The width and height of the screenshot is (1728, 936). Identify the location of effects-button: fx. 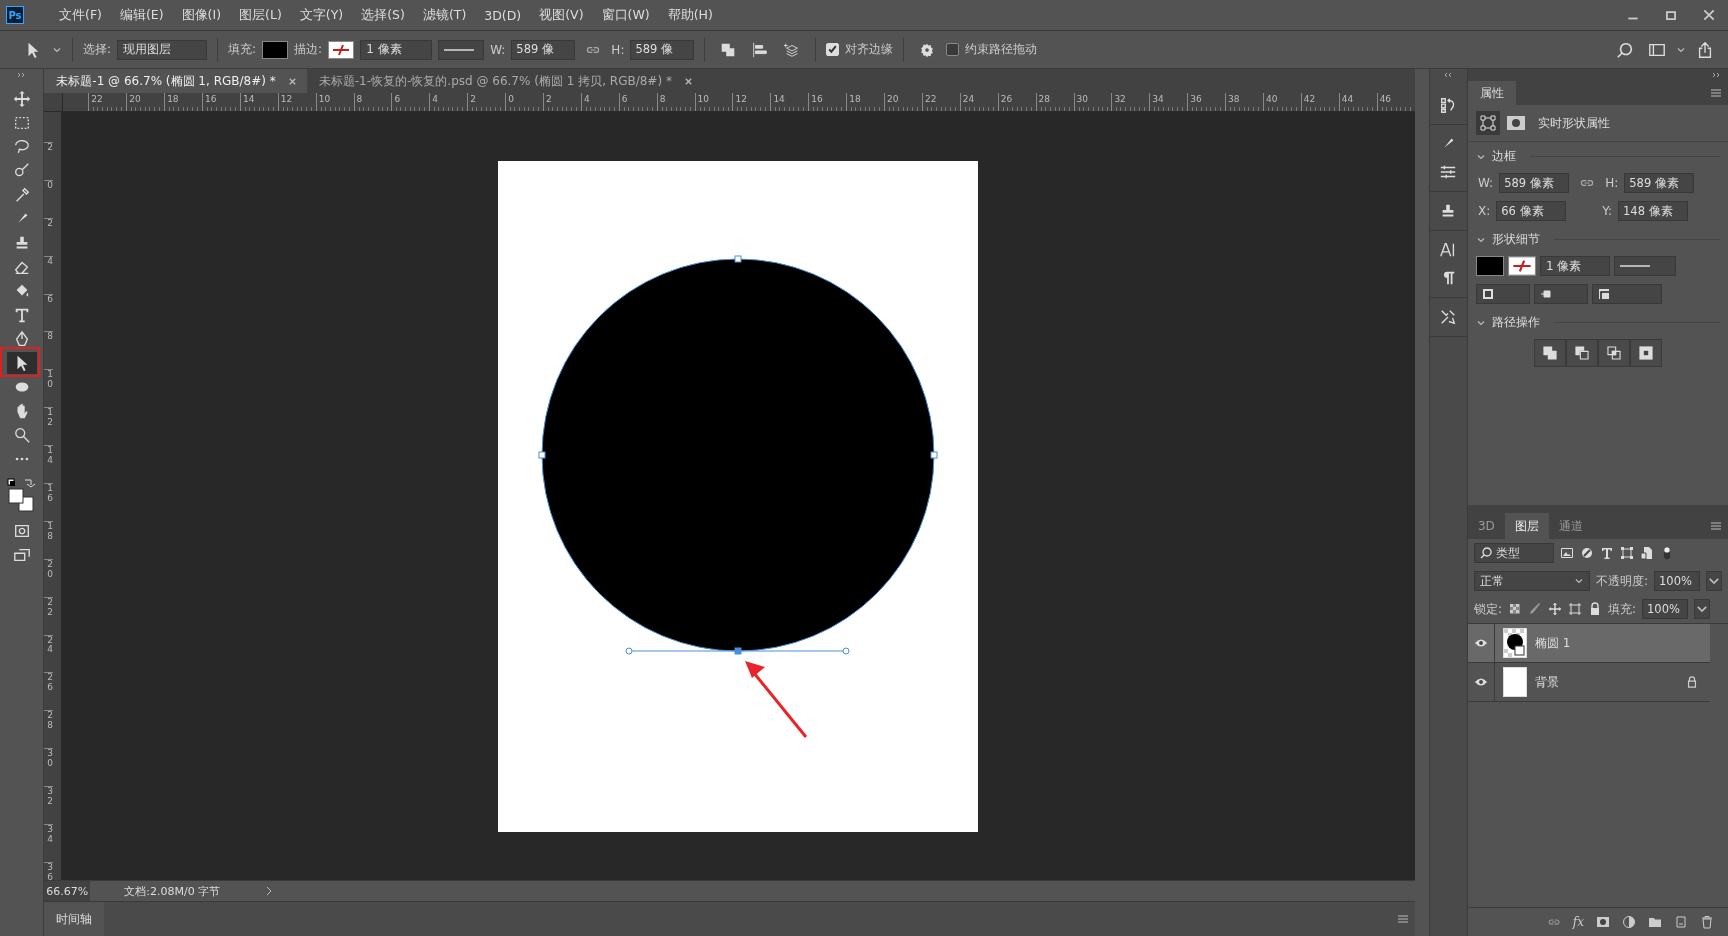
(1578, 922).